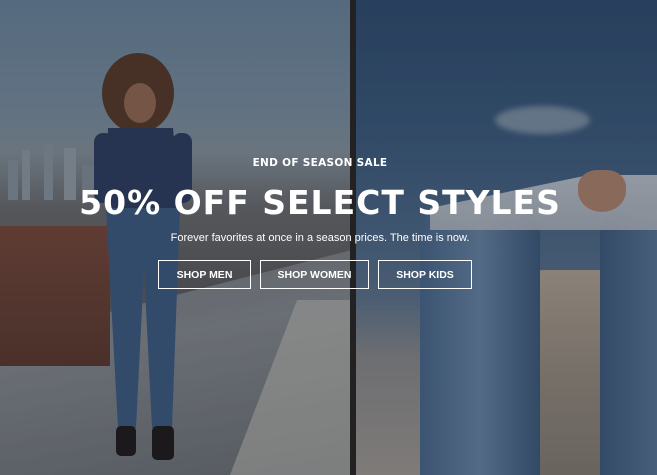 The width and height of the screenshot is (657, 475). What do you see at coordinates (320, 163) in the screenshot?
I see `sale-eyebrow: END OF SEASON SALE` at bounding box center [320, 163].